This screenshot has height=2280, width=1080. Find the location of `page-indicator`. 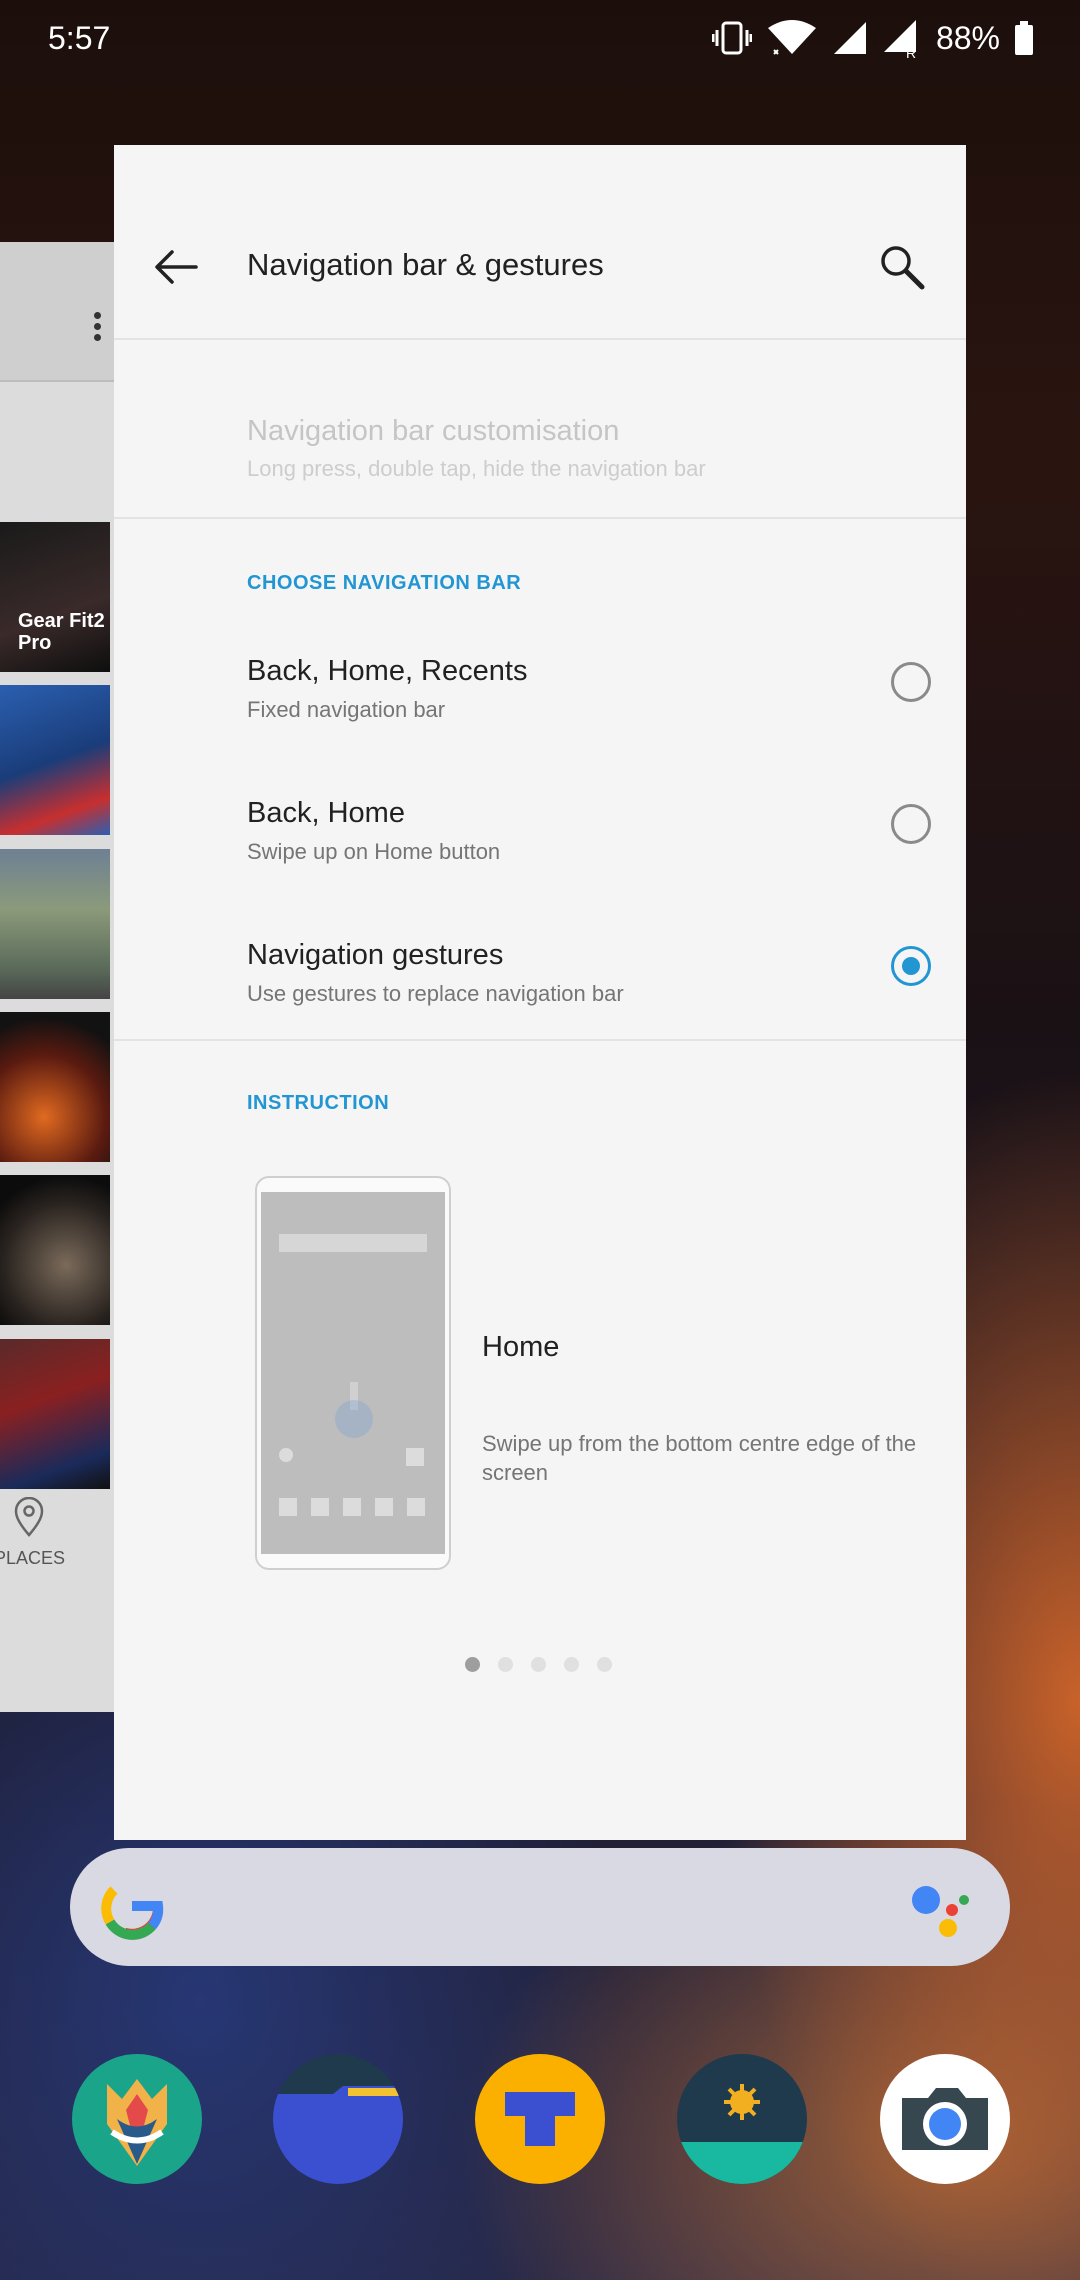

page-indicator is located at coordinates (538, 1664).